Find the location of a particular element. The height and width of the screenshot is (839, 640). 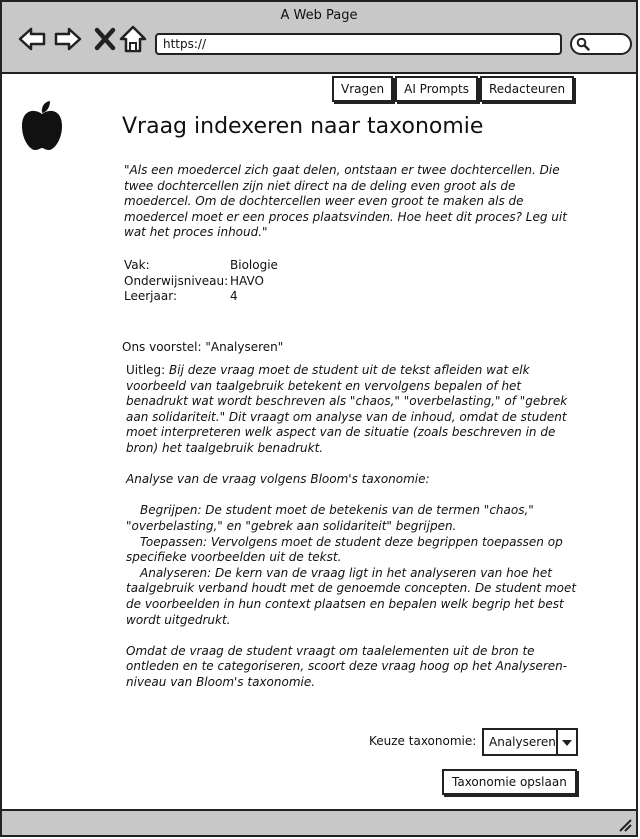

search-icon is located at coordinates (583, 44).